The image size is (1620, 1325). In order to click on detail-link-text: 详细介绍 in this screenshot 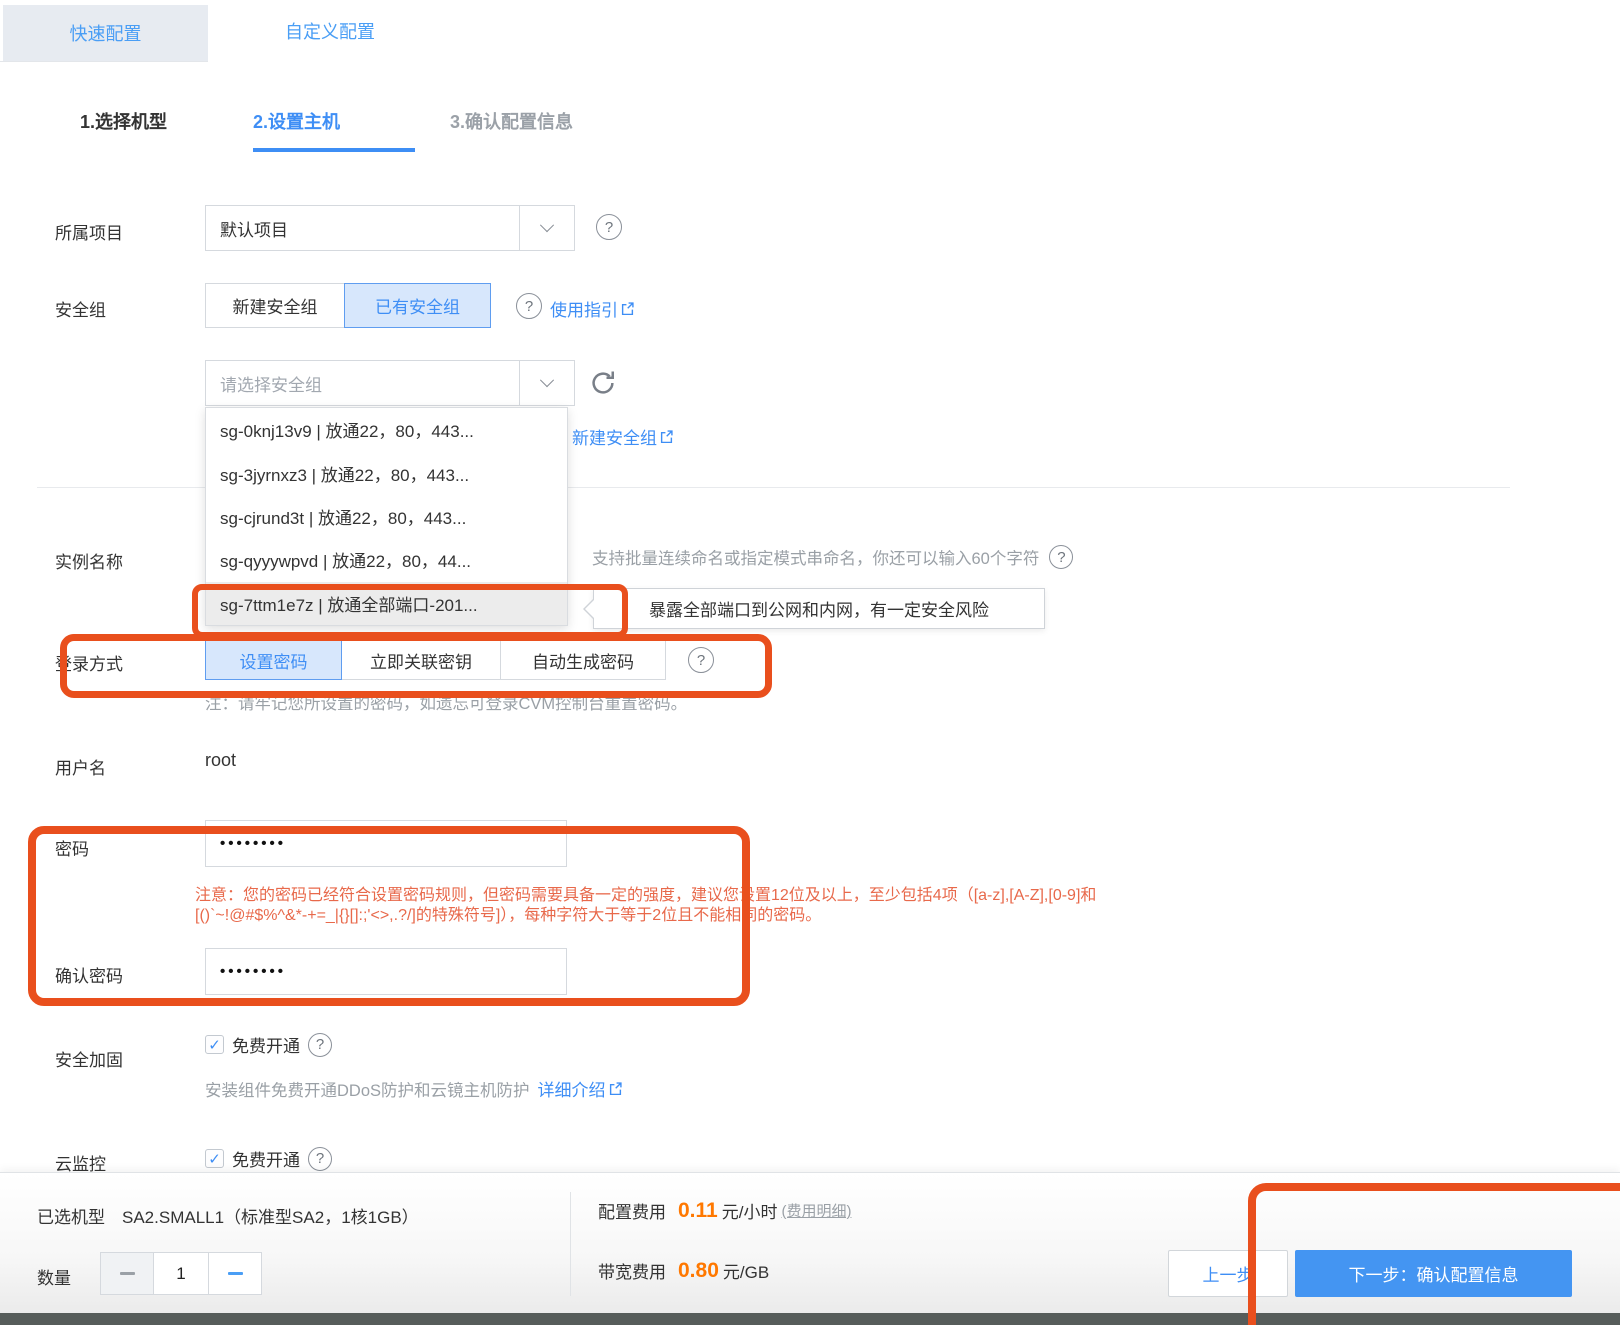, I will do `click(571, 1090)`.